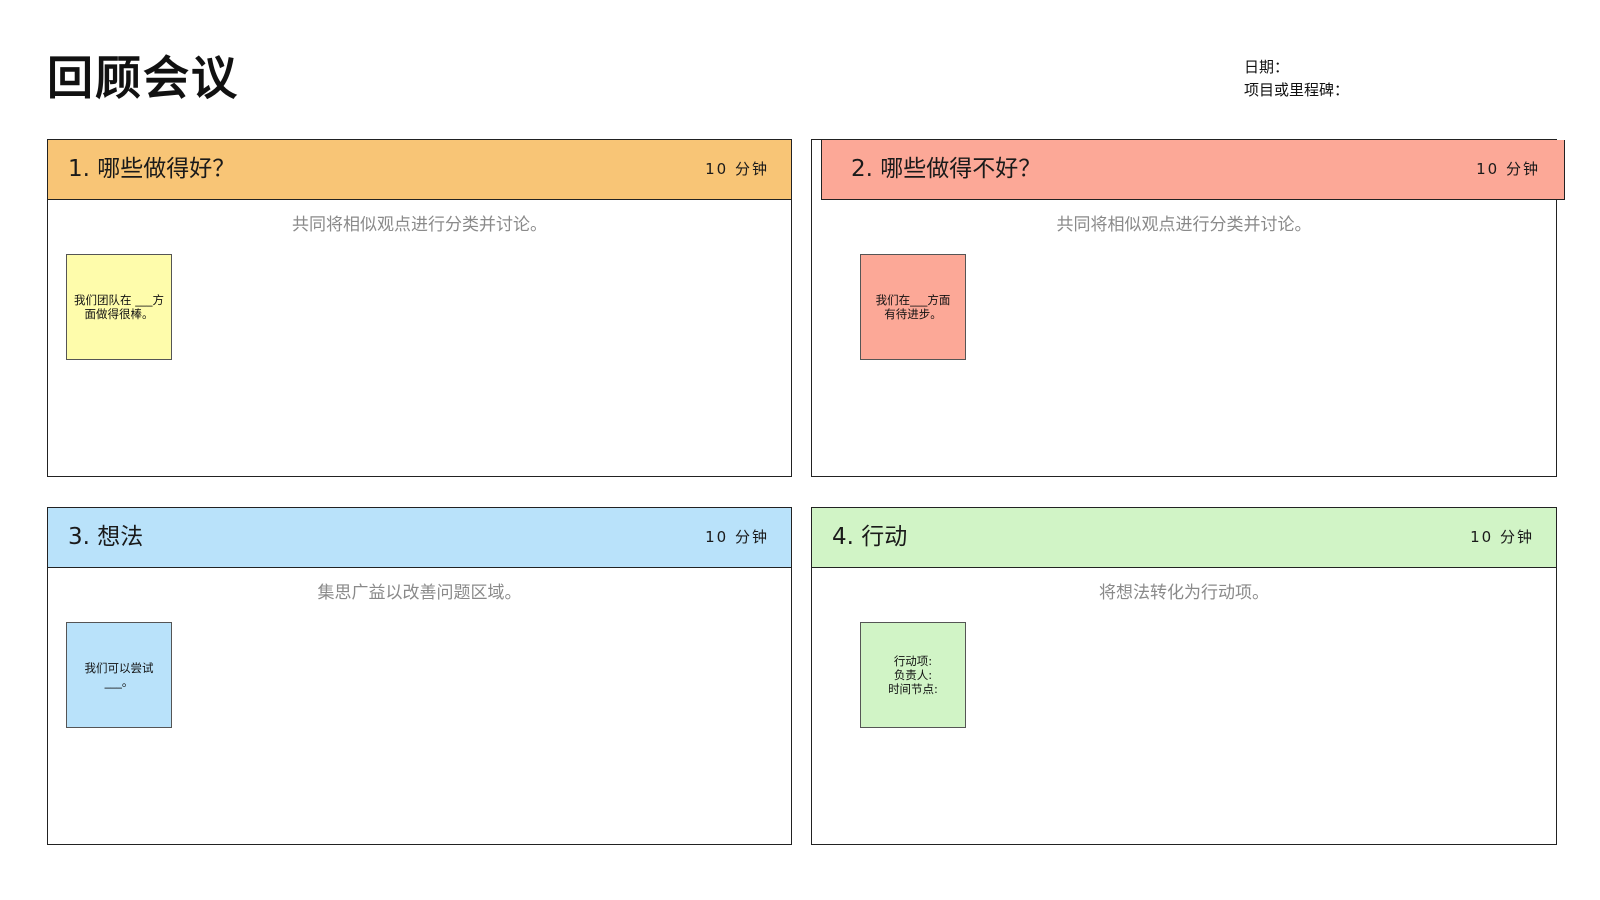  What do you see at coordinates (419, 538) in the screenshot?
I see `panel-header: 3. 想法 10 分钟` at bounding box center [419, 538].